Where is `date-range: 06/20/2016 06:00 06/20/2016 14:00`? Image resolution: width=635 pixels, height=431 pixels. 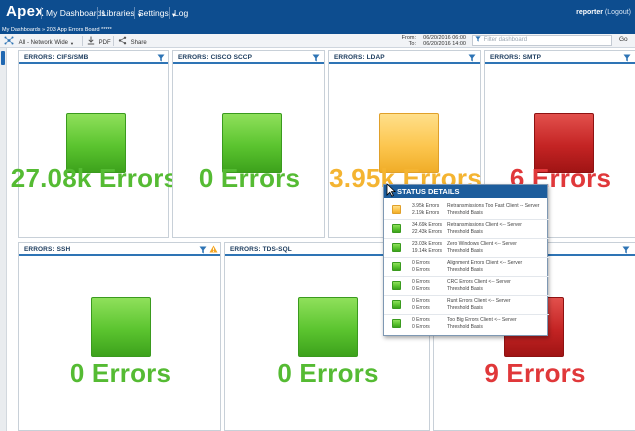
date-range: 06/20/2016 06:00 06/20/2016 14:00 is located at coordinates (442, 41).